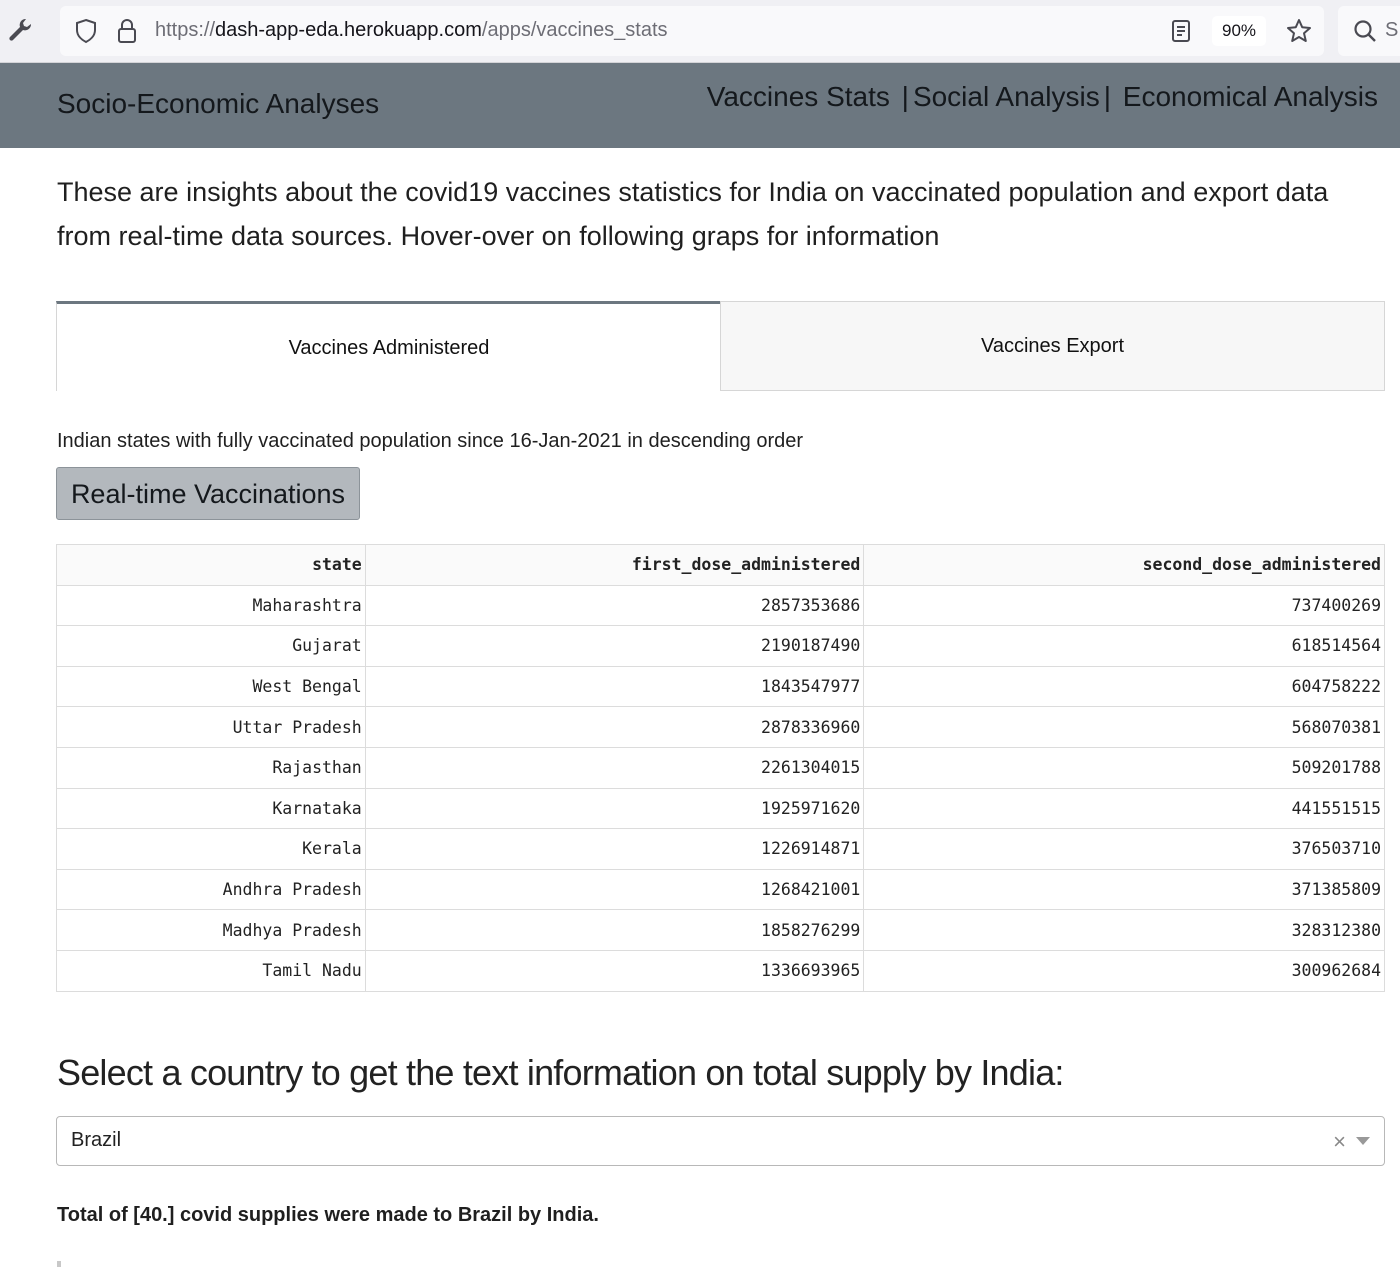  I want to click on real-time-vaccinations-button: Real-time Vaccinations, so click(208, 493).